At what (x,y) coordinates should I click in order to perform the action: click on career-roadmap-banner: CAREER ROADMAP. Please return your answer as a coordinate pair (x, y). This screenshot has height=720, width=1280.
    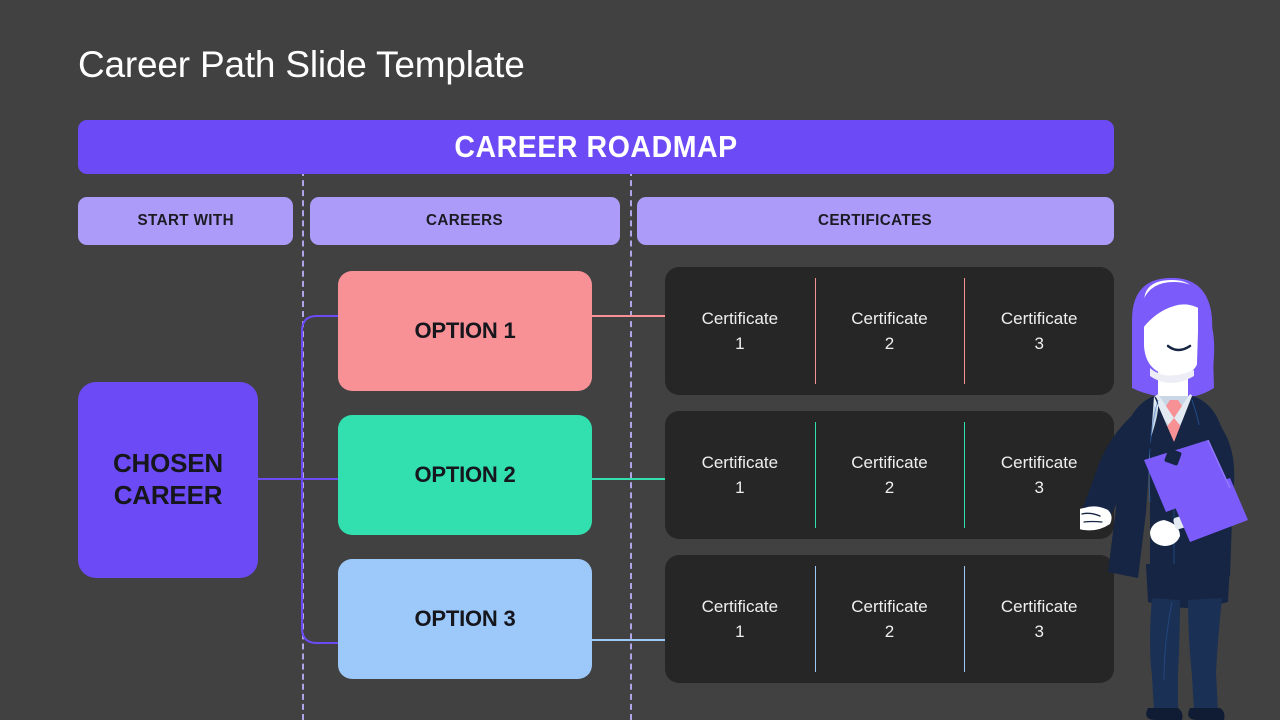
    Looking at the image, I should click on (596, 147).